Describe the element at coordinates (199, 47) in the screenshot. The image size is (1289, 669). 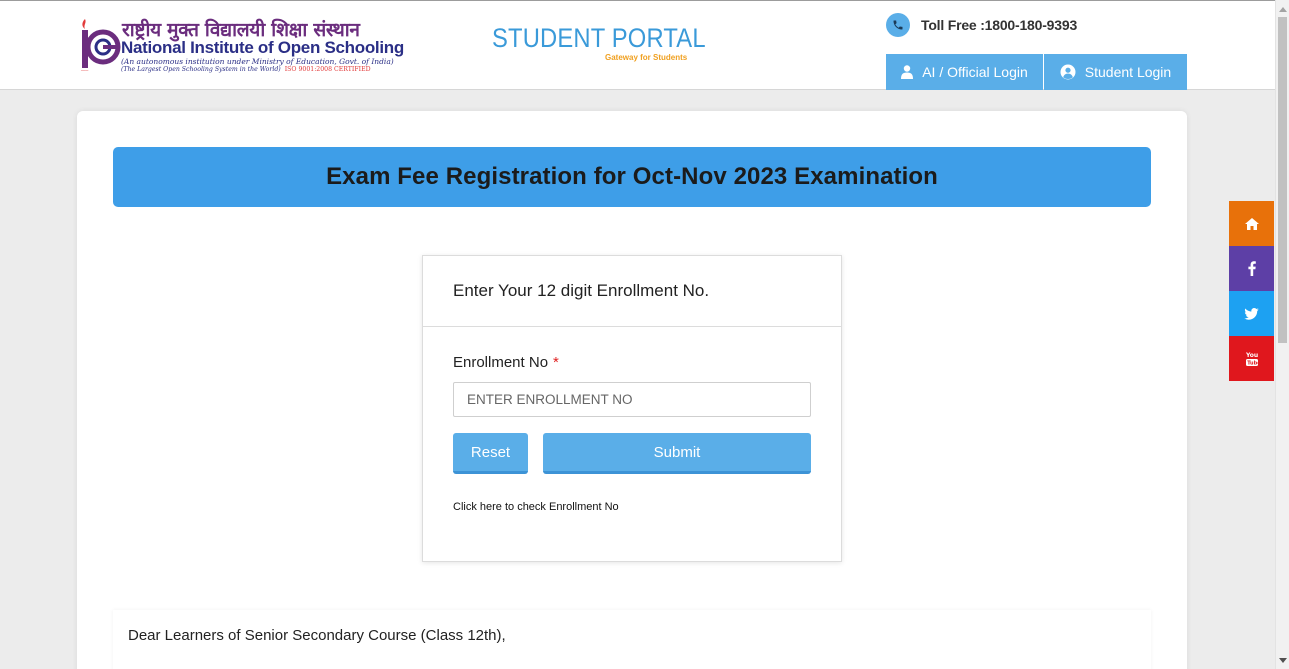
I see `logo-english-part1: National Institute of` at that location.